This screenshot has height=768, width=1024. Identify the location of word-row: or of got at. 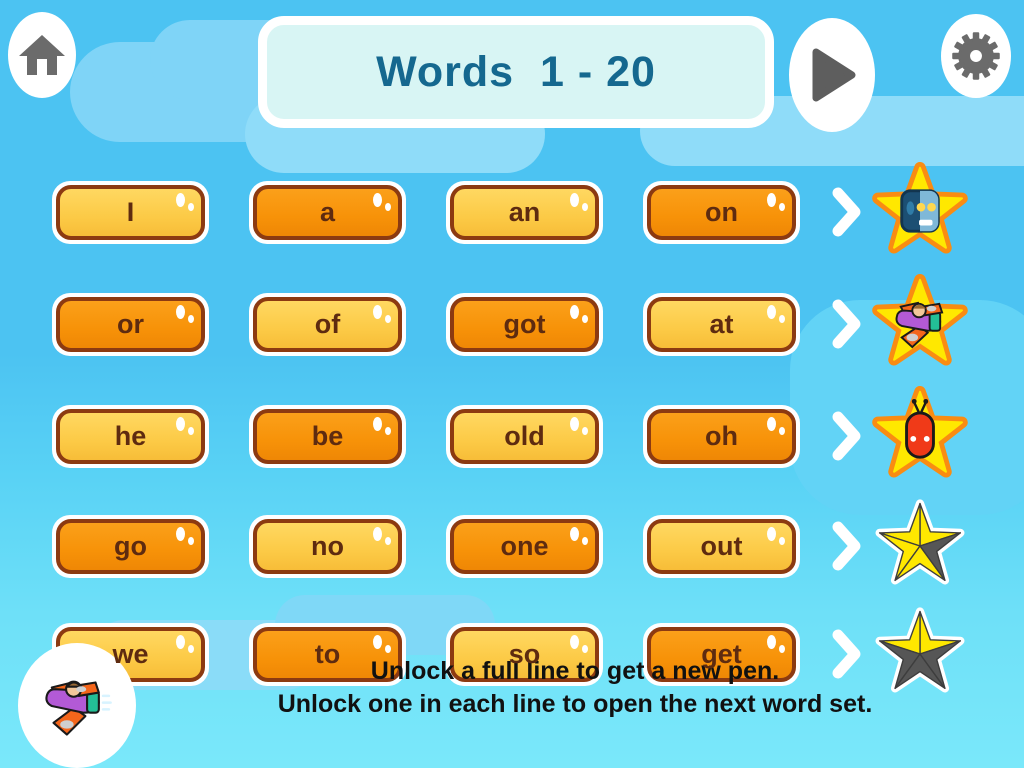
(501, 324).